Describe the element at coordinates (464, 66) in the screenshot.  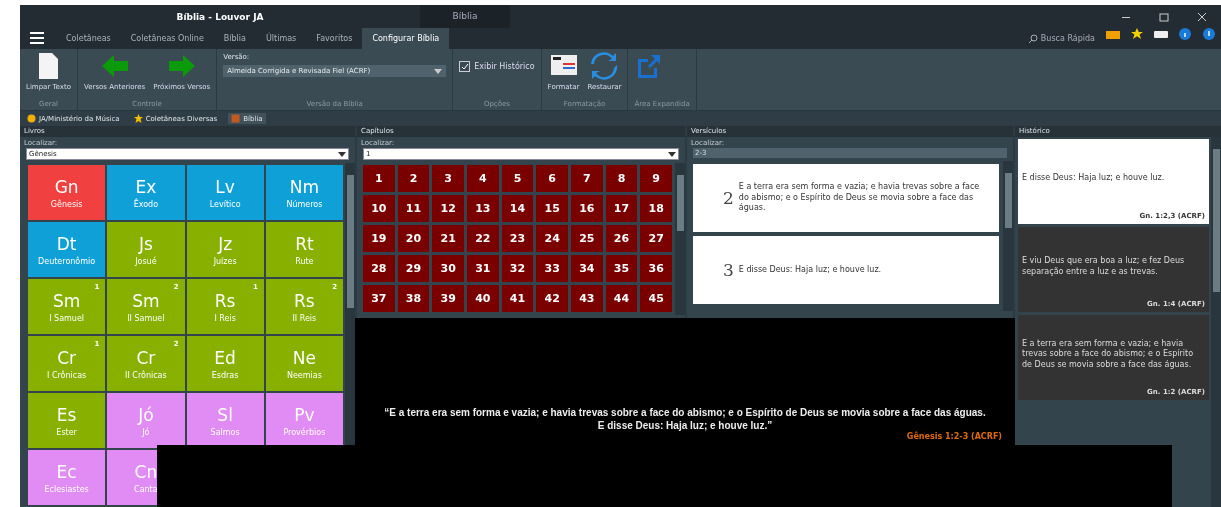
I see `check-icon` at that location.